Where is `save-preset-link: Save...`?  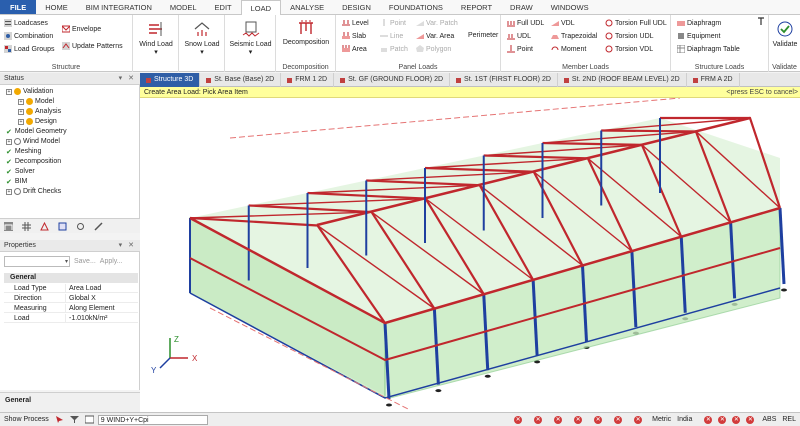
save-preset-link: Save... is located at coordinates (85, 261).